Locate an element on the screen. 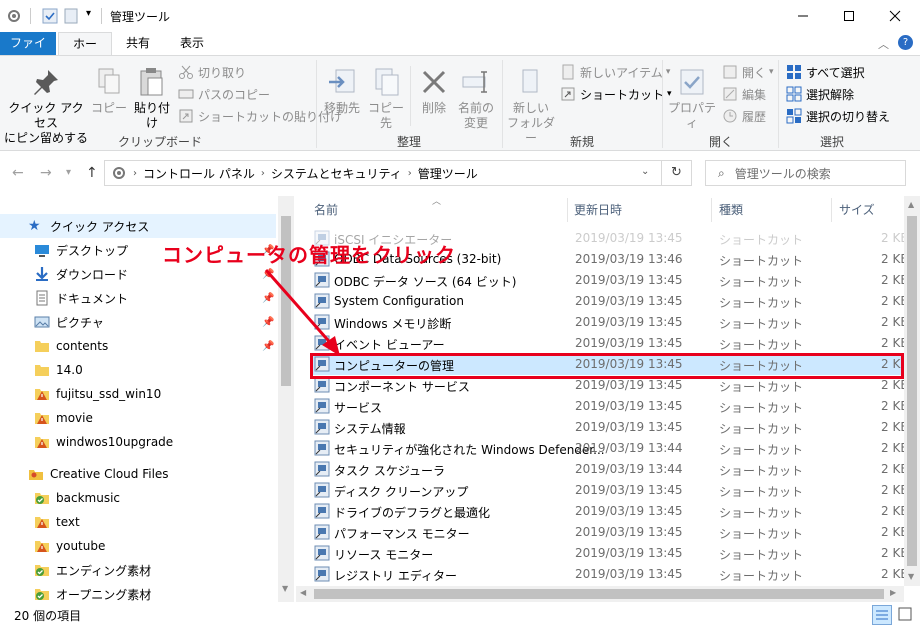 The image size is (920, 627). nav-item: text is located at coordinates (138, 522).